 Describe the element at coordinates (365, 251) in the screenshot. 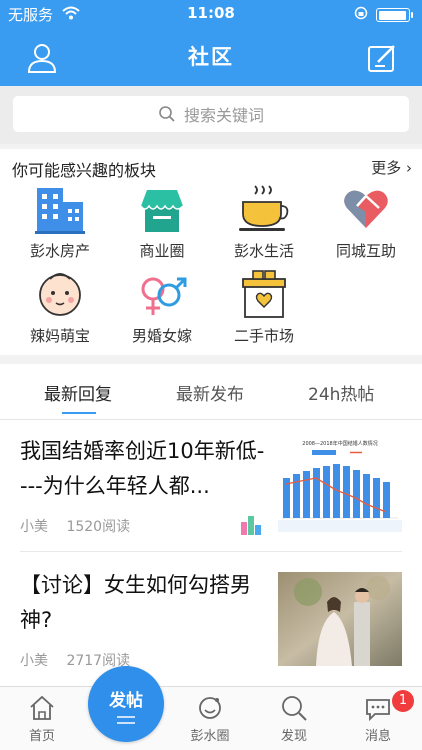

I see `board-label: 同城互助` at that location.